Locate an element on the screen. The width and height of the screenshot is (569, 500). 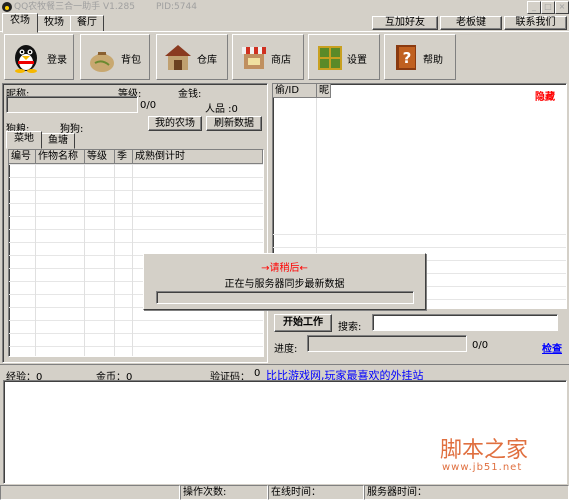
friend-col-id: 偷/ID is located at coordinates (295, 91).